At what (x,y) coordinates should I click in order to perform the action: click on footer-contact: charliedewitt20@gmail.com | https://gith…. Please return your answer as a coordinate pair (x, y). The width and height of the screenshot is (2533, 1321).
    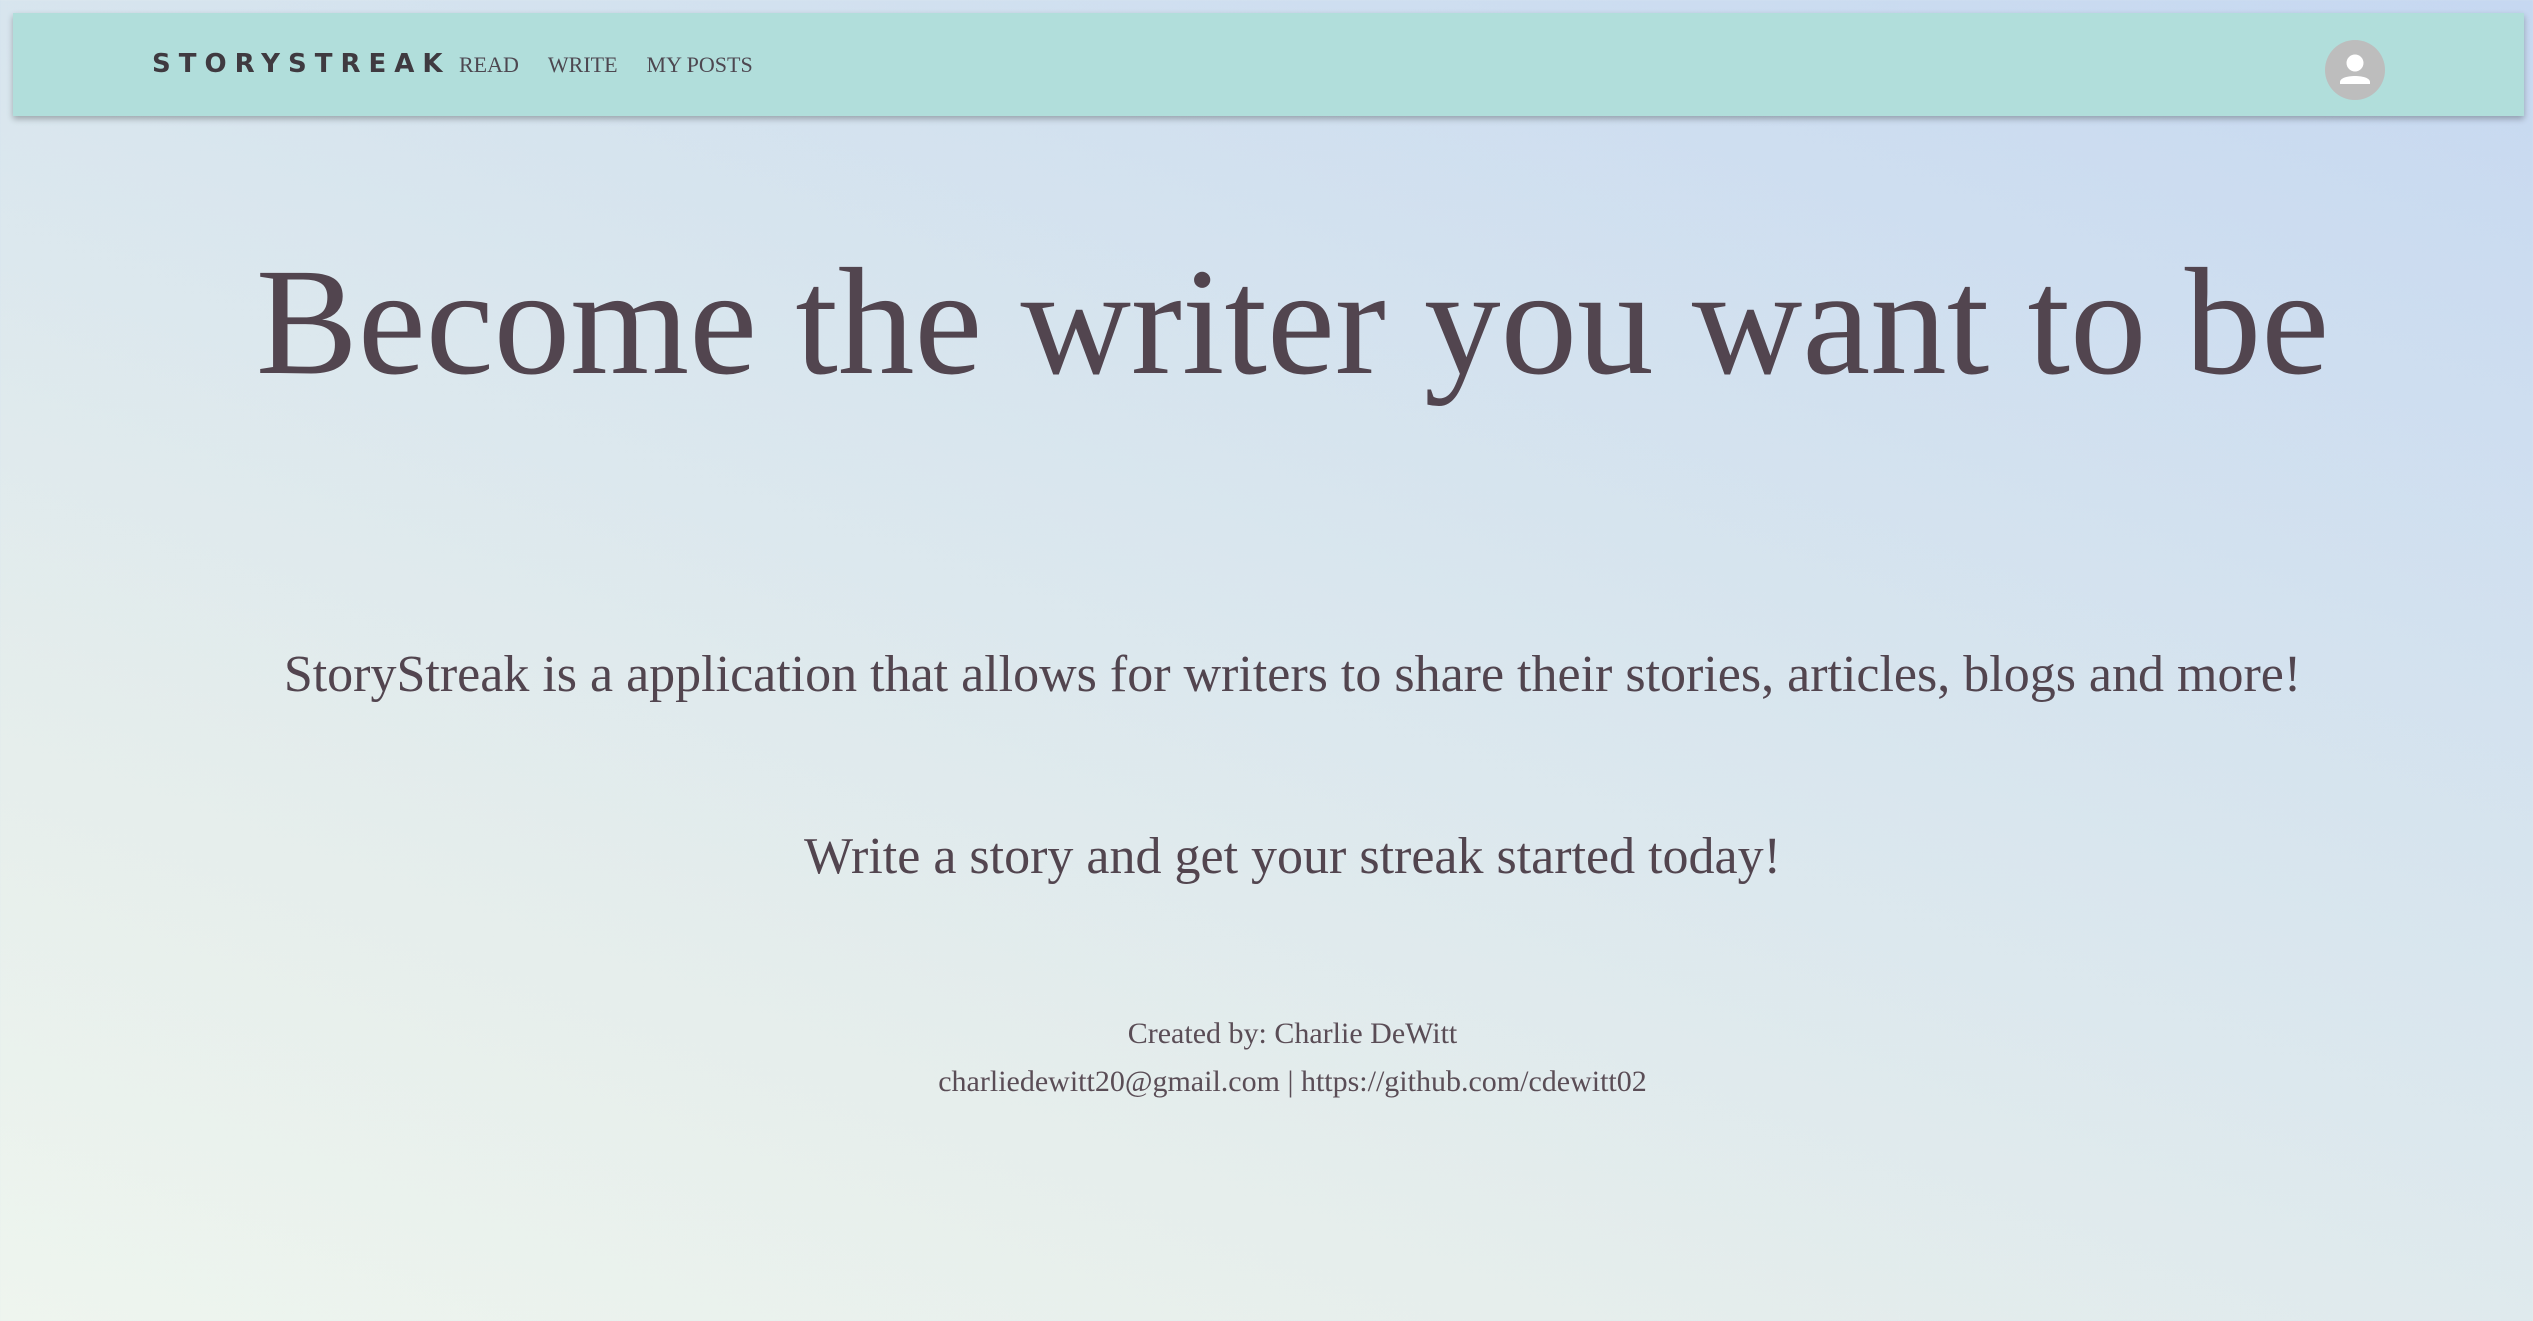
    Looking at the image, I should click on (1266, 1082).